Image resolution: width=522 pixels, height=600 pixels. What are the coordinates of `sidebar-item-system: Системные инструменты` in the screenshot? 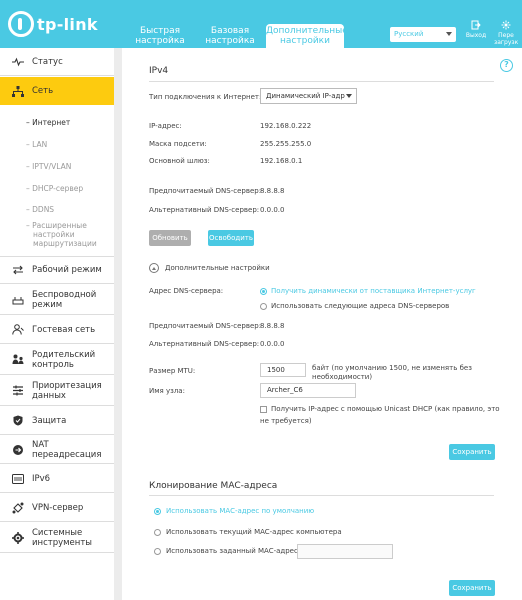 It's located at (57, 538).